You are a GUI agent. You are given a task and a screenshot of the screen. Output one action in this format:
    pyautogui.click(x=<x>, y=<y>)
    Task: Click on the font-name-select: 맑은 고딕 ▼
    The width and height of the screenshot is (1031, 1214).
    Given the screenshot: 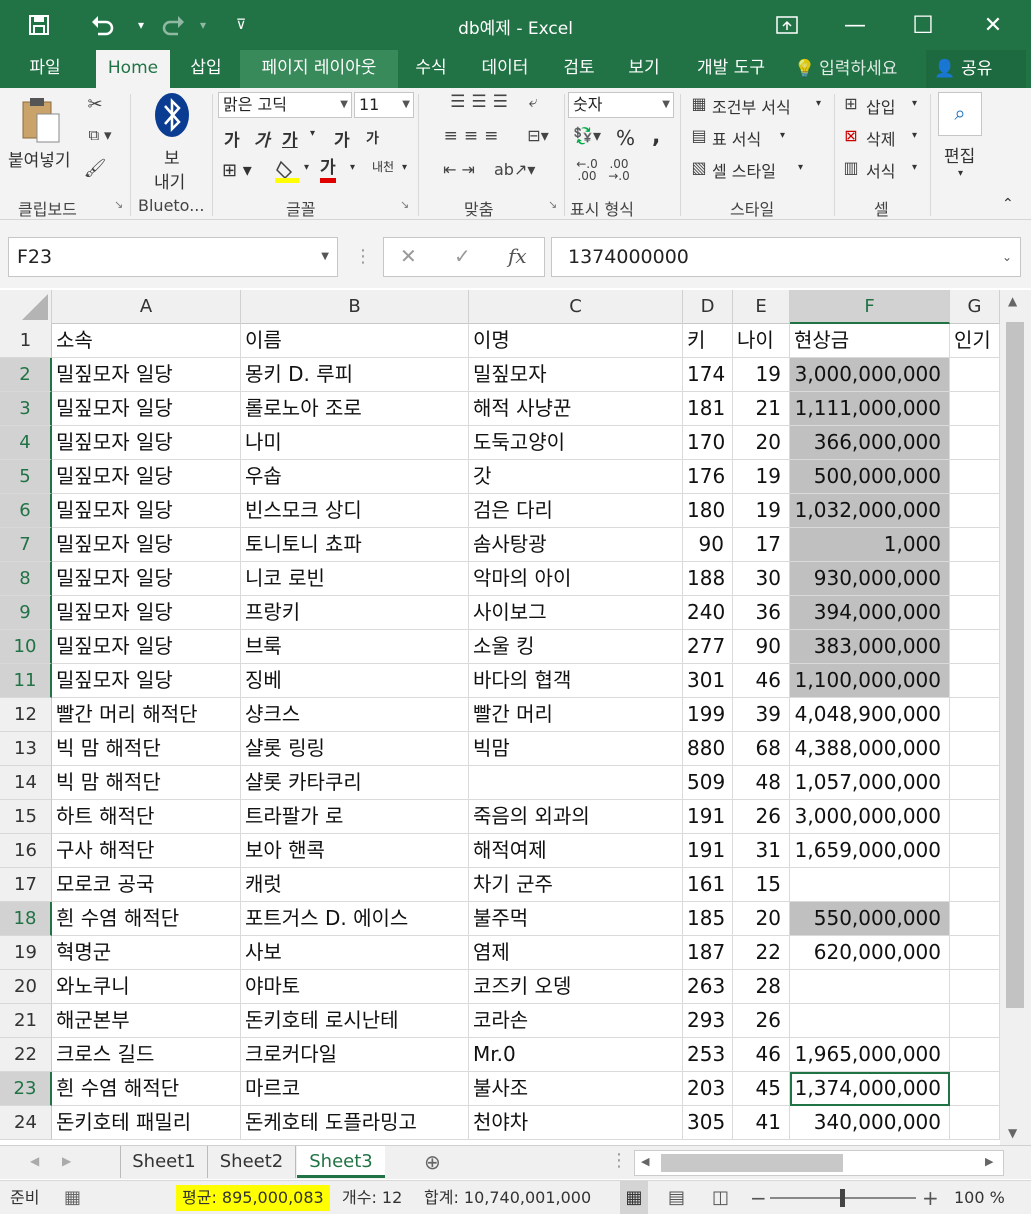 What is the action you would take?
    pyautogui.click(x=285, y=105)
    